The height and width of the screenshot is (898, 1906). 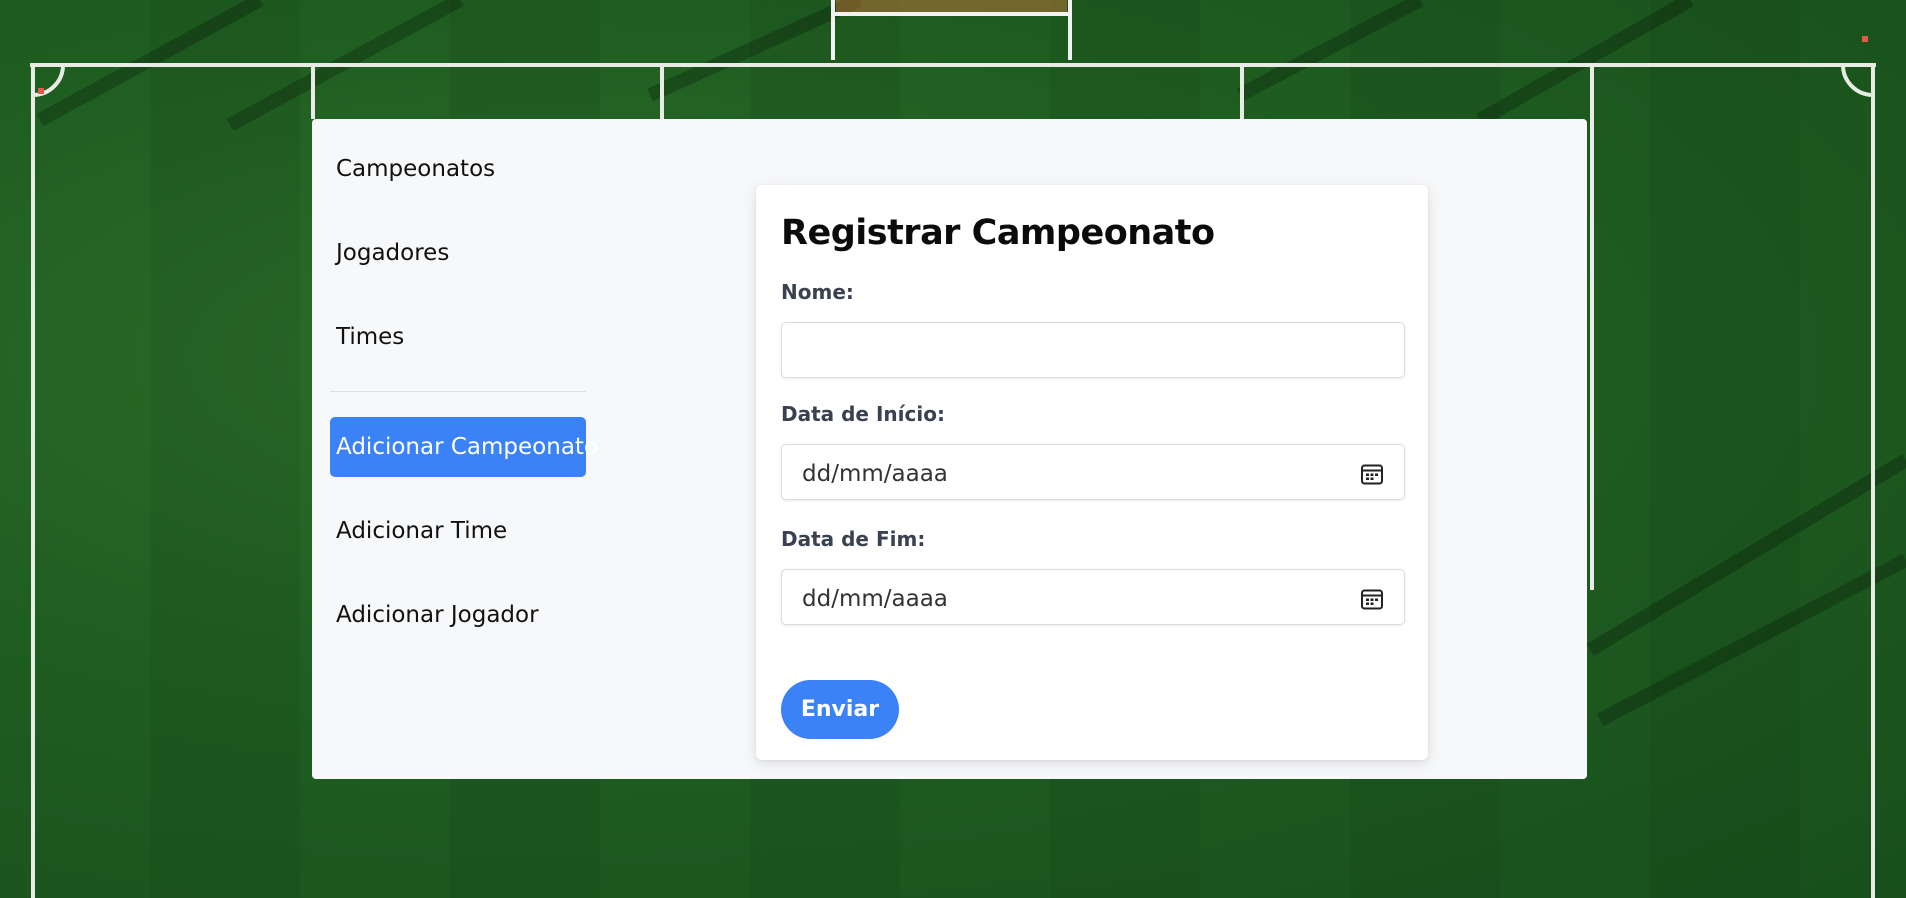 What do you see at coordinates (875, 599) in the screenshot?
I see `end-date-placeholder: dd/mm/aaaa` at bounding box center [875, 599].